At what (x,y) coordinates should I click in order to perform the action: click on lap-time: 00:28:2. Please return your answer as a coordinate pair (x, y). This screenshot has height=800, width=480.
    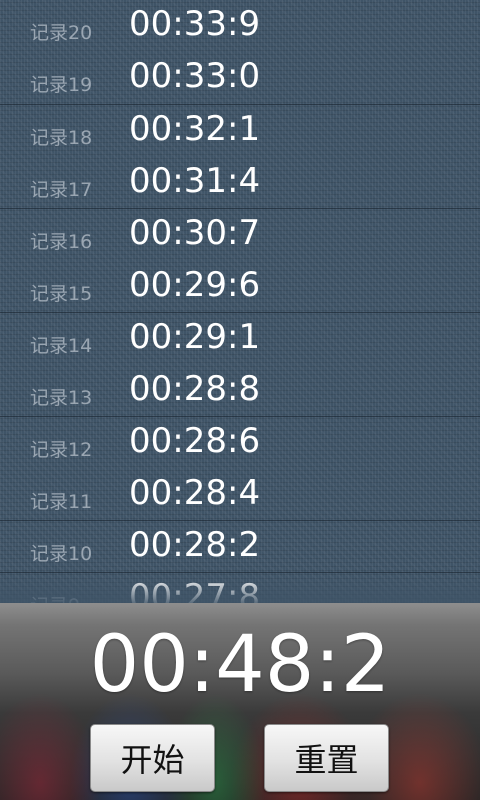
    Looking at the image, I should click on (195, 545).